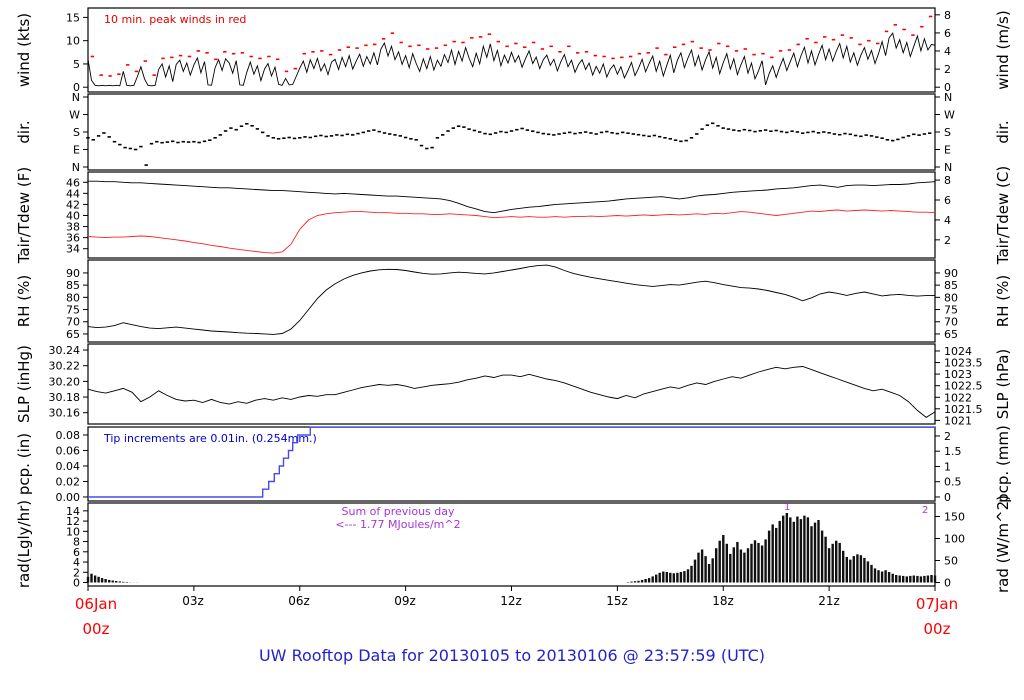 This screenshot has width=1024, height=700. I want to click on temp-right-axis-title: Tair/Tdew (C), so click(1003, 215).